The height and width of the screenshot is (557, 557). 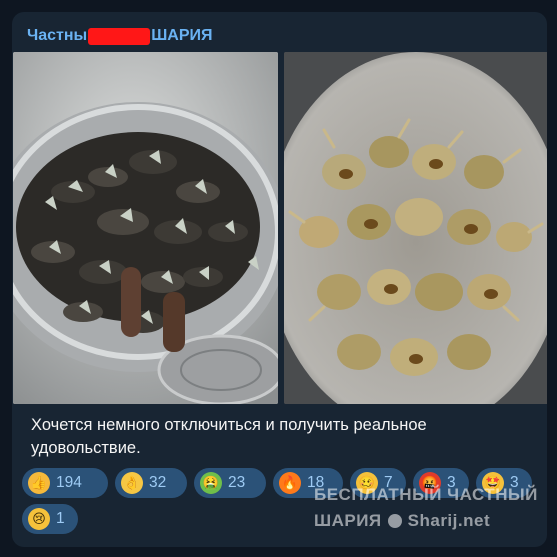 What do you see at coordinates (290, 483) in the screenshot?
I see `fire-icon: 🔥` at bounding box center [290, 483].